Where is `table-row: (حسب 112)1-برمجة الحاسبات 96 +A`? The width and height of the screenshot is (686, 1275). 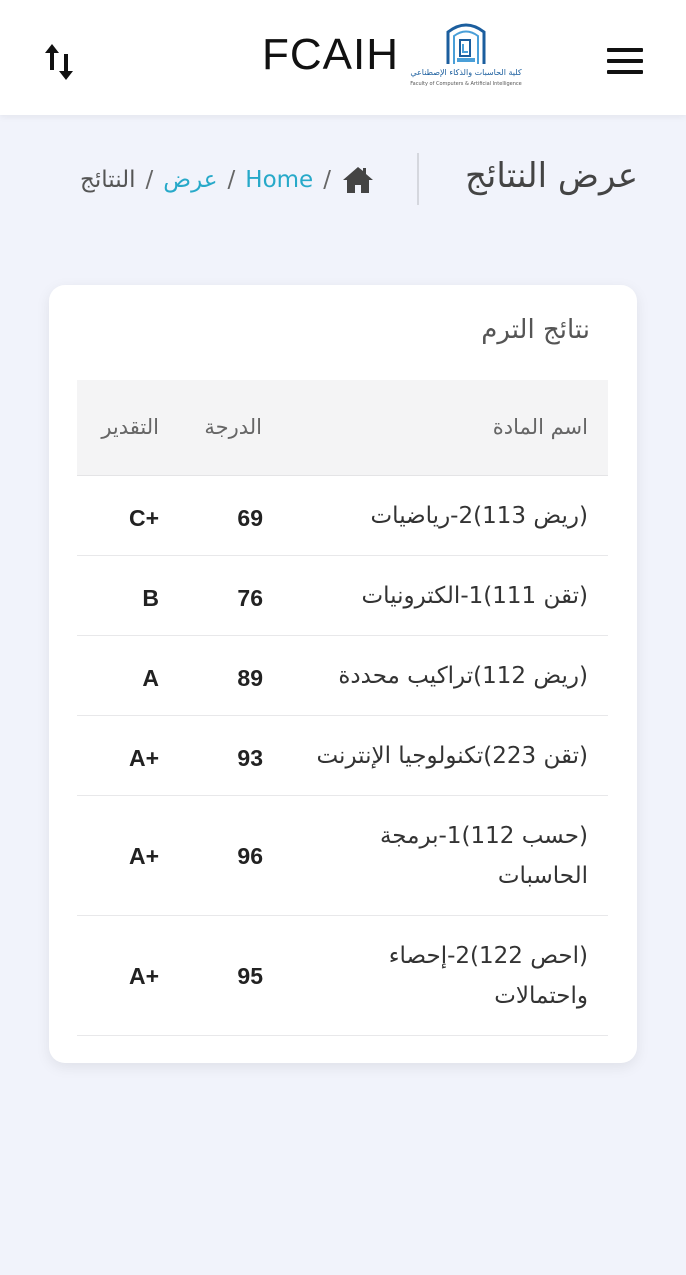
table-row: (حسب 112)1-برمجة الحاسبات 96 +A is located at coordinates (342, 856).